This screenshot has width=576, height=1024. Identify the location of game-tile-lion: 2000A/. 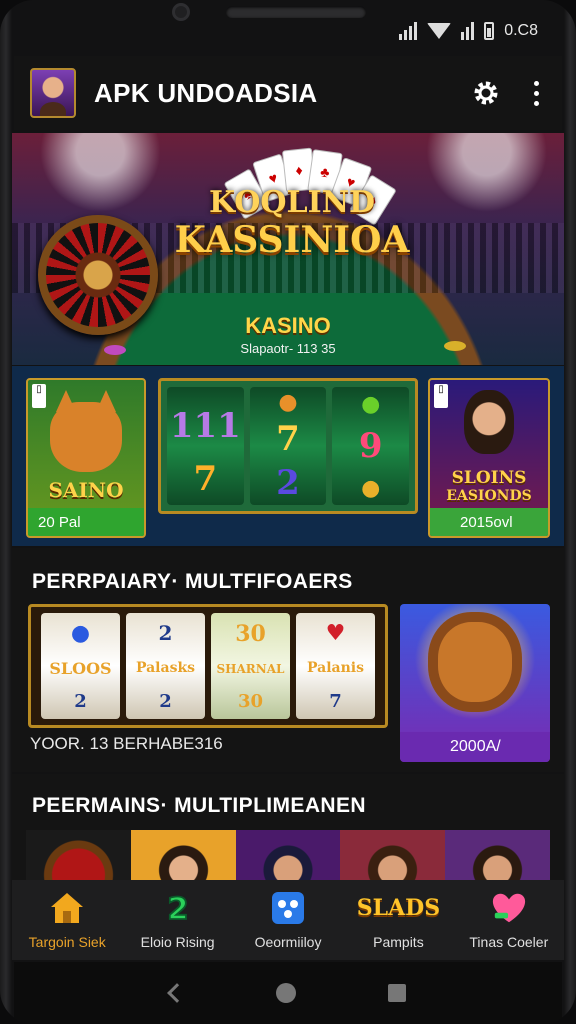
(475, 683).